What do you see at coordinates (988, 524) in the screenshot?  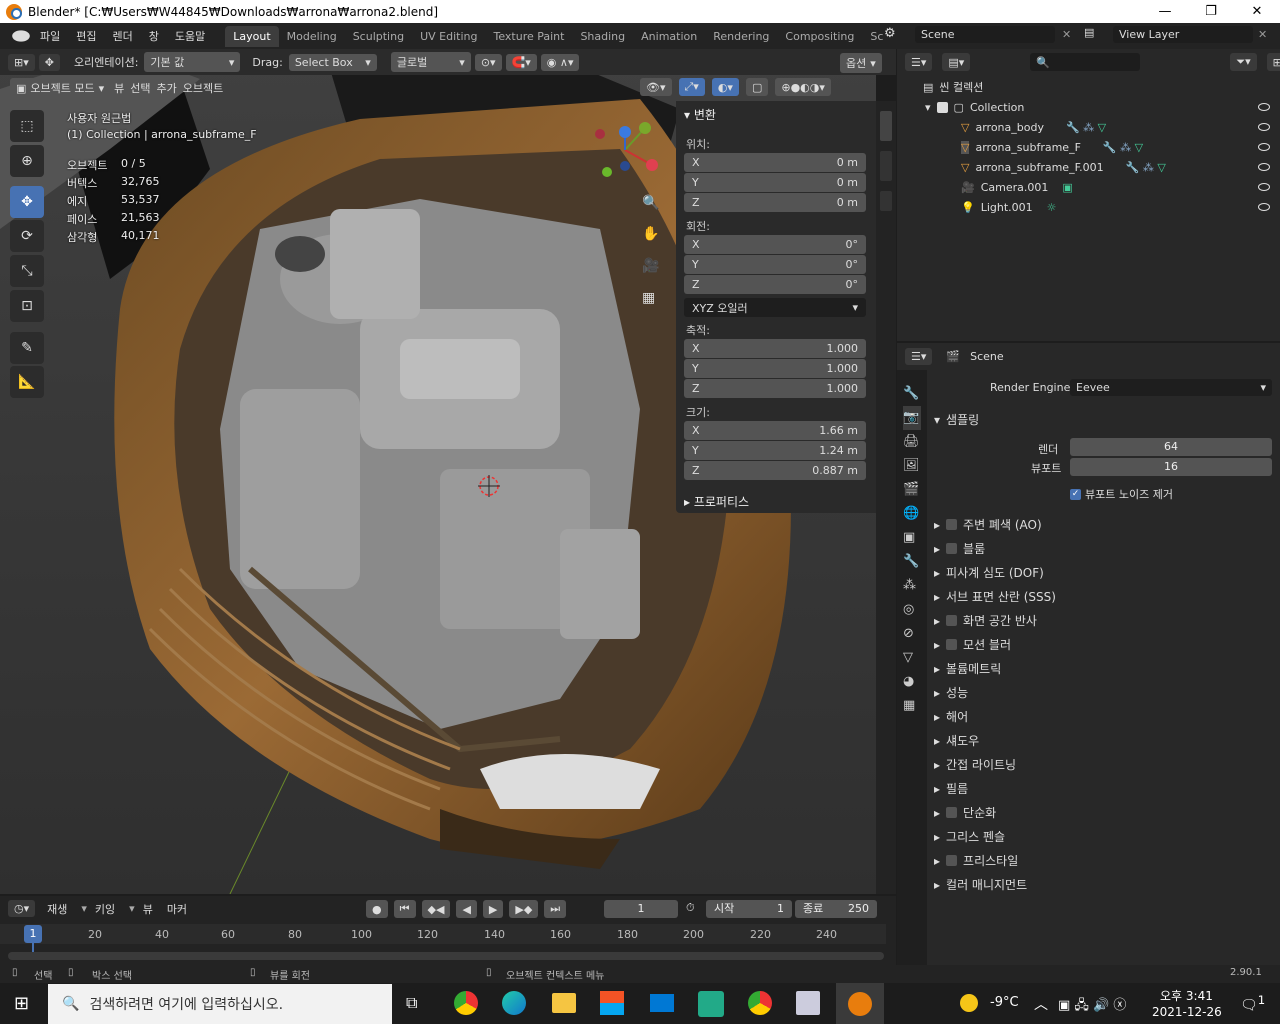 I see `section-ao: ▸ 주변 폐색 (AO)` at bounding box center [988, 524].